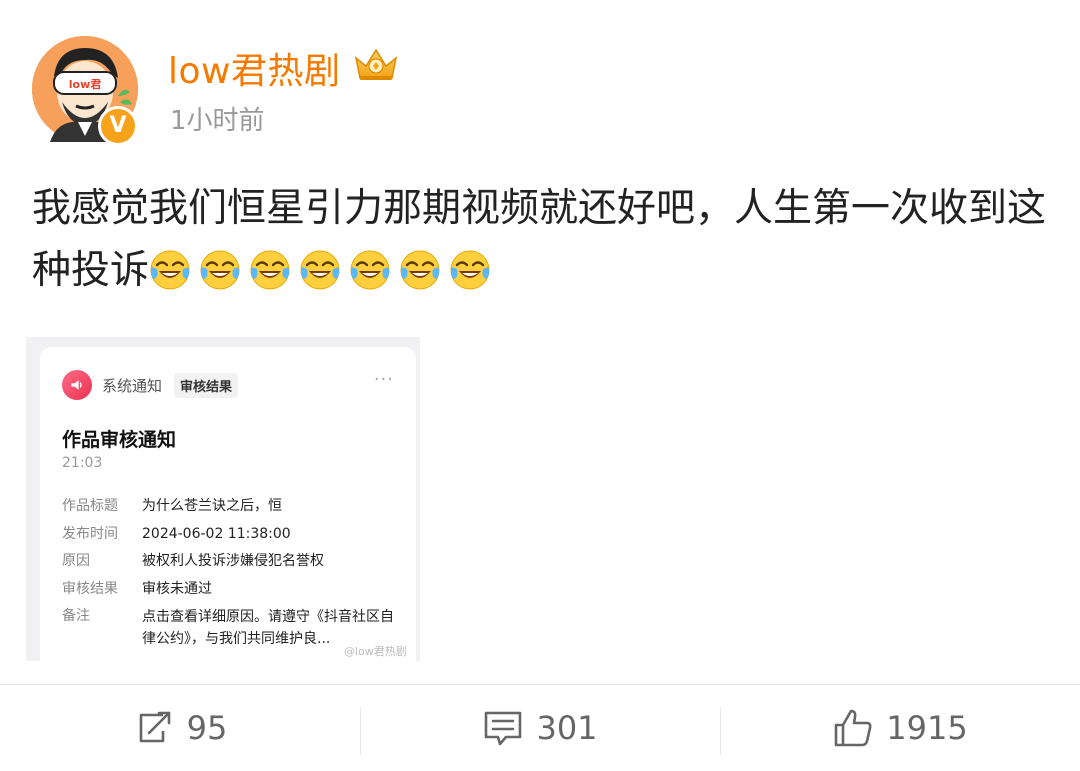 The image size is (1080, 771). I want to click on field-row: 发布时间 2024-06-02 11:38:00, so click(232, 535).